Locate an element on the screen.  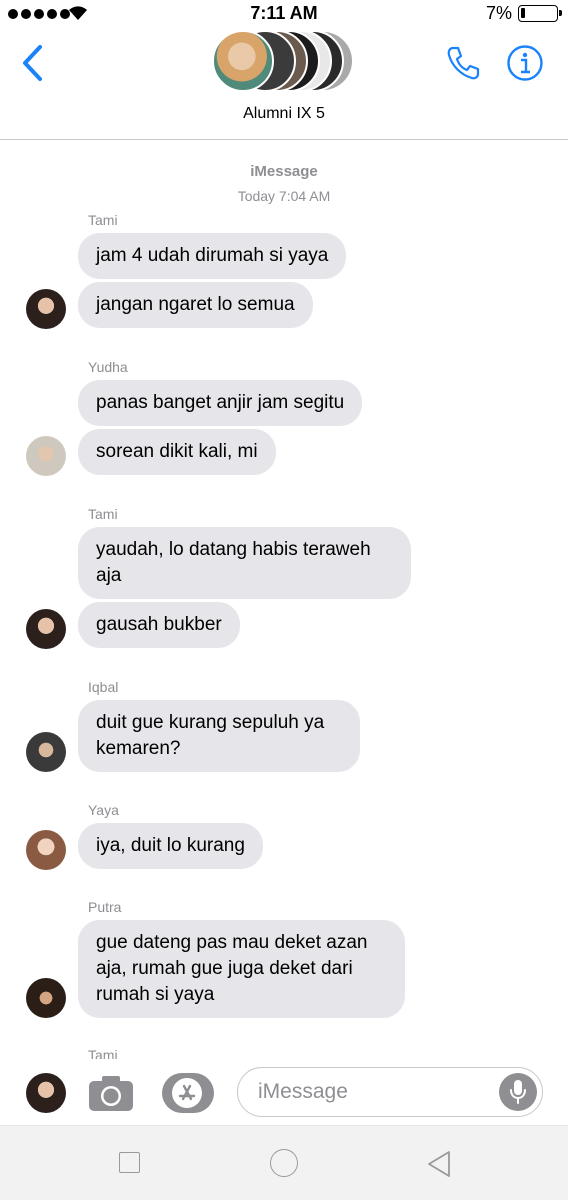
avatar-putra is located at coordinates (46, 998).